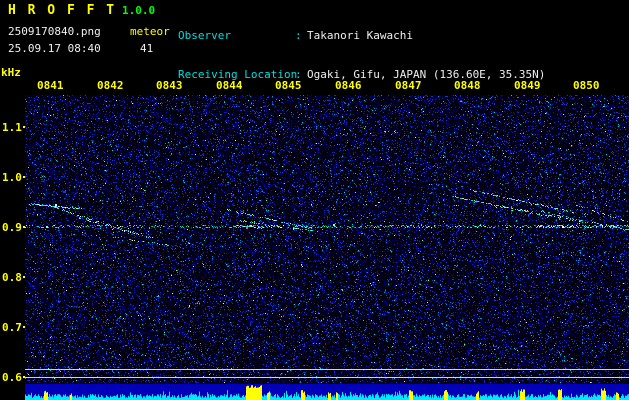 The height and width of the screenshot is (400, 629). I want to click on x-tick-label: 0841, so click(50, 85).